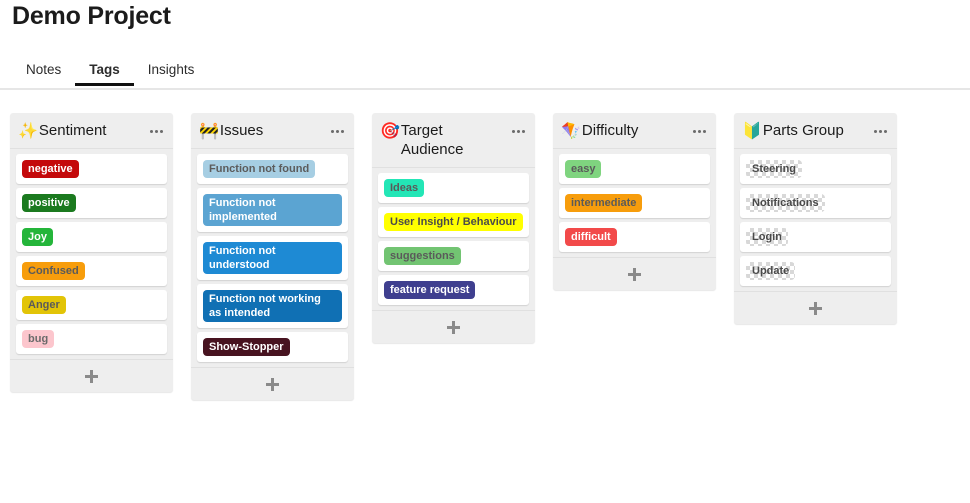 The height and width of the screenshot is (503, 970). I want to click on tag-column: 🪁 Difficulty easy intermediate difficult, so click(634, 201).